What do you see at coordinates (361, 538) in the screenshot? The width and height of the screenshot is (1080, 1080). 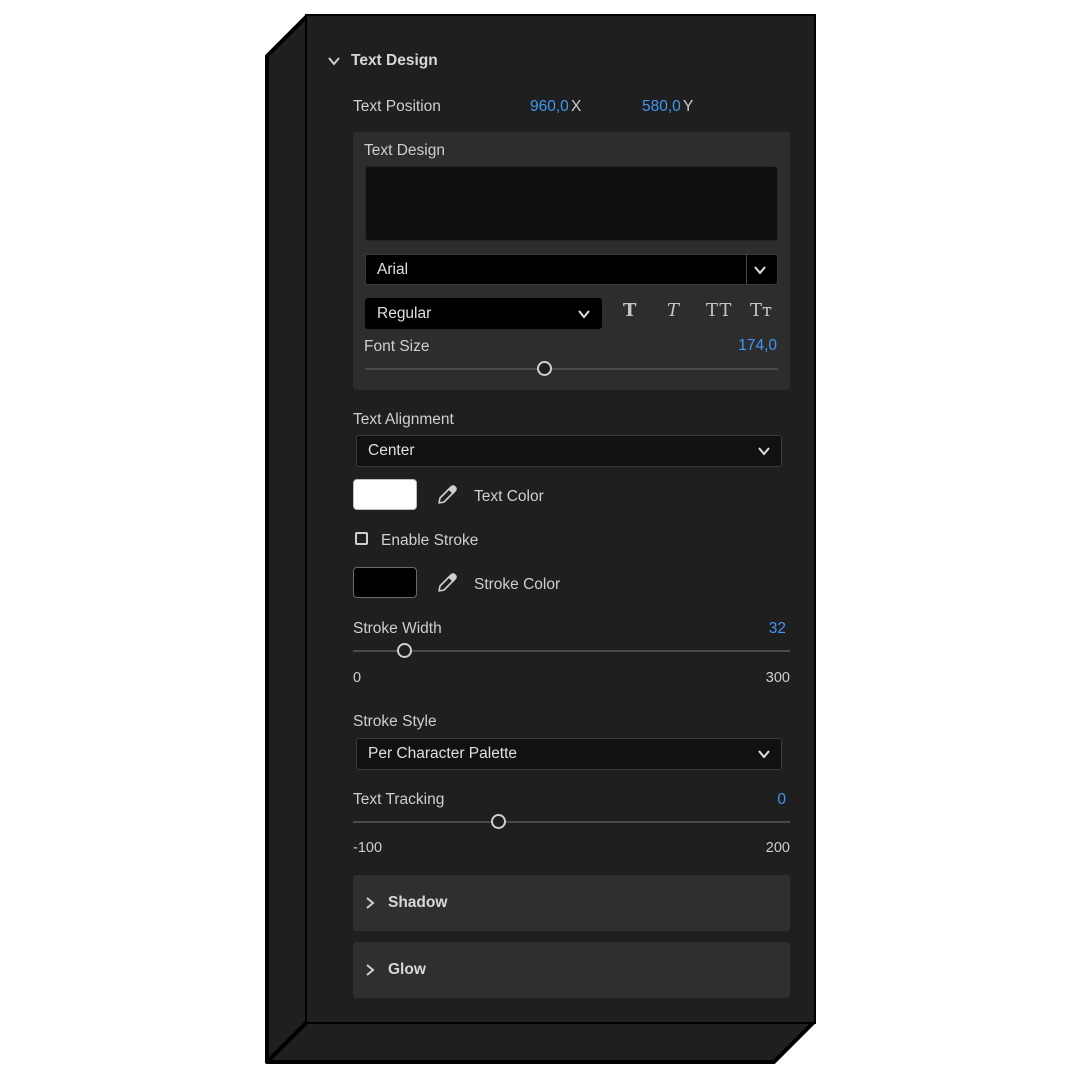 I see `enable-stroke-checkbox` at bounding box center [361, 538].